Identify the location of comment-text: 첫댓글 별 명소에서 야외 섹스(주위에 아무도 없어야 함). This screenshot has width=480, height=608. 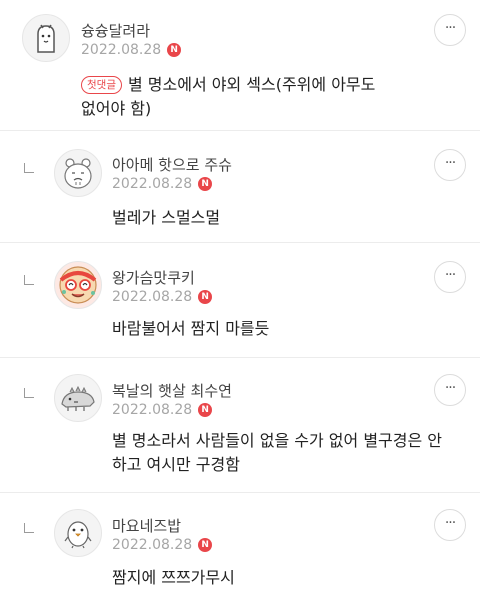
(228, 97).